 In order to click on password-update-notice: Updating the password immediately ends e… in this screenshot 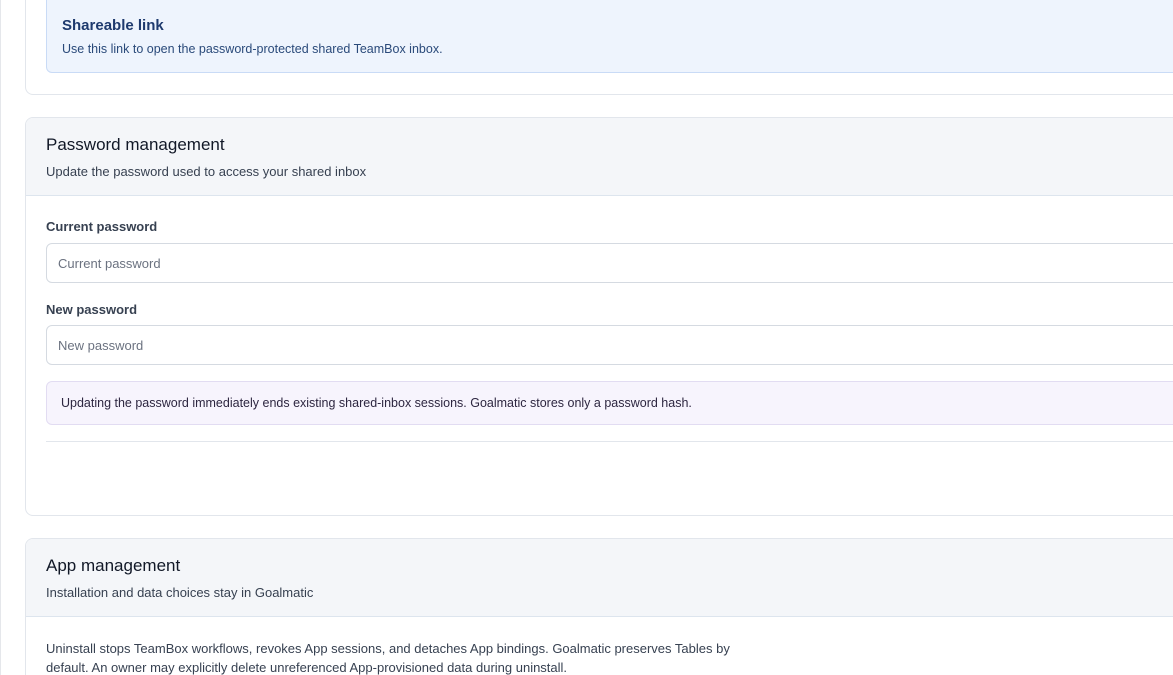, I will do `click(609, 403)`.